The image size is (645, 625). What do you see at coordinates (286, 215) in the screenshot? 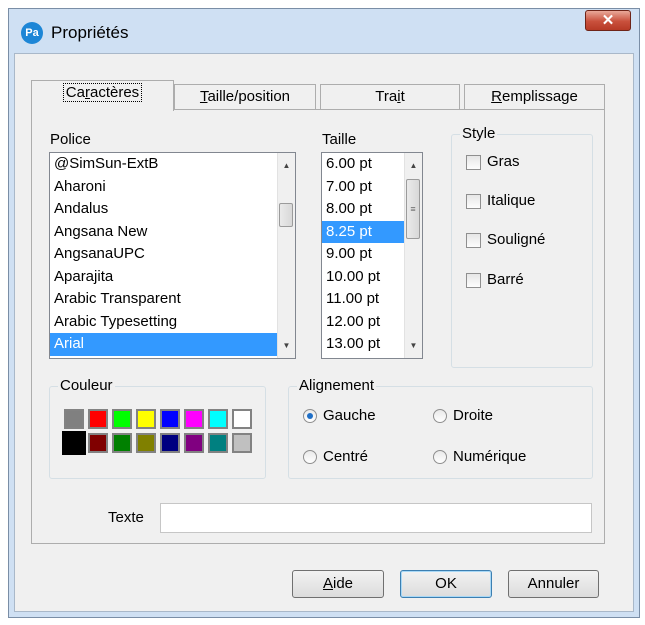
I see `scroll-thumb` at bounding box center [286, 215].